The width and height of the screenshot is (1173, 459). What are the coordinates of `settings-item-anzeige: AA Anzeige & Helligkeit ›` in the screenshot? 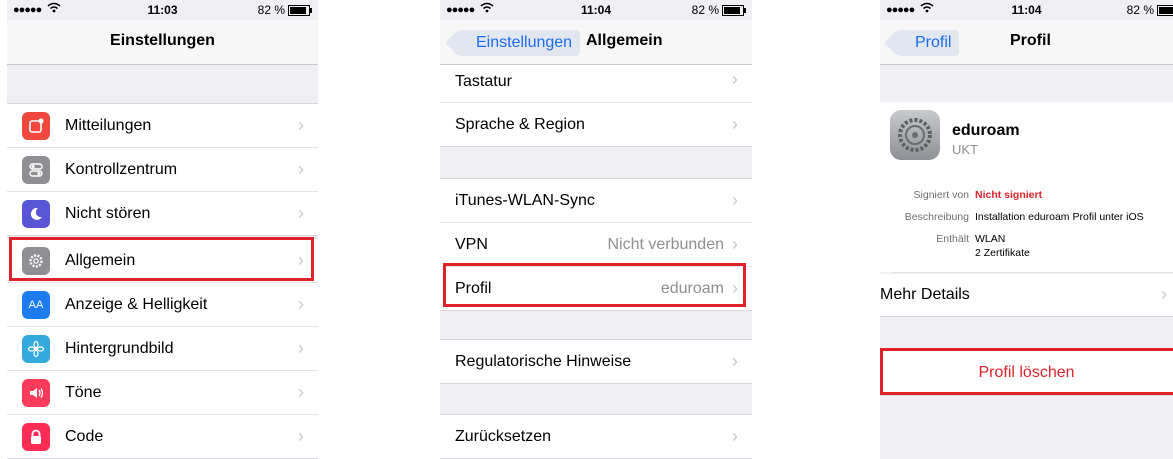 It's located at (162, 305).